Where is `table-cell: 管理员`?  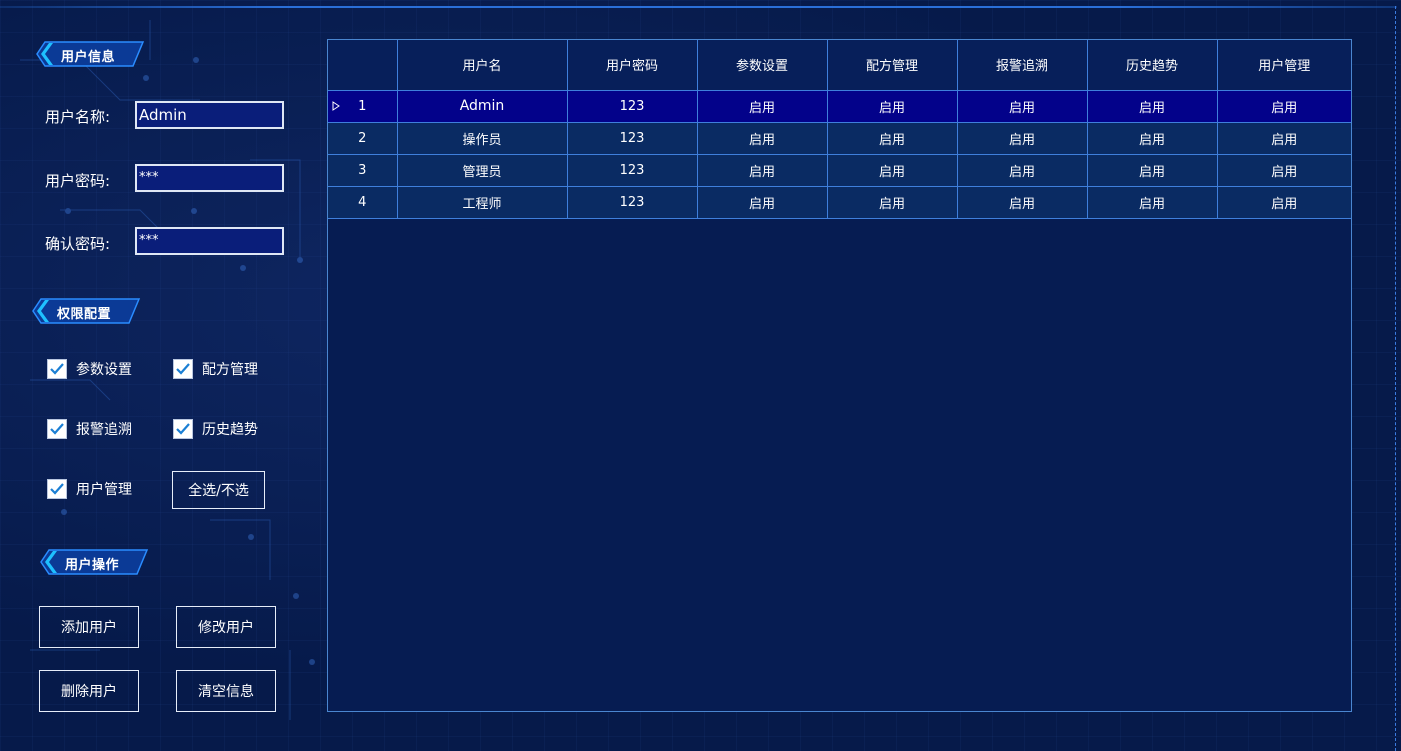
table-cell: 管理员 is located at coordinates (482, 170).